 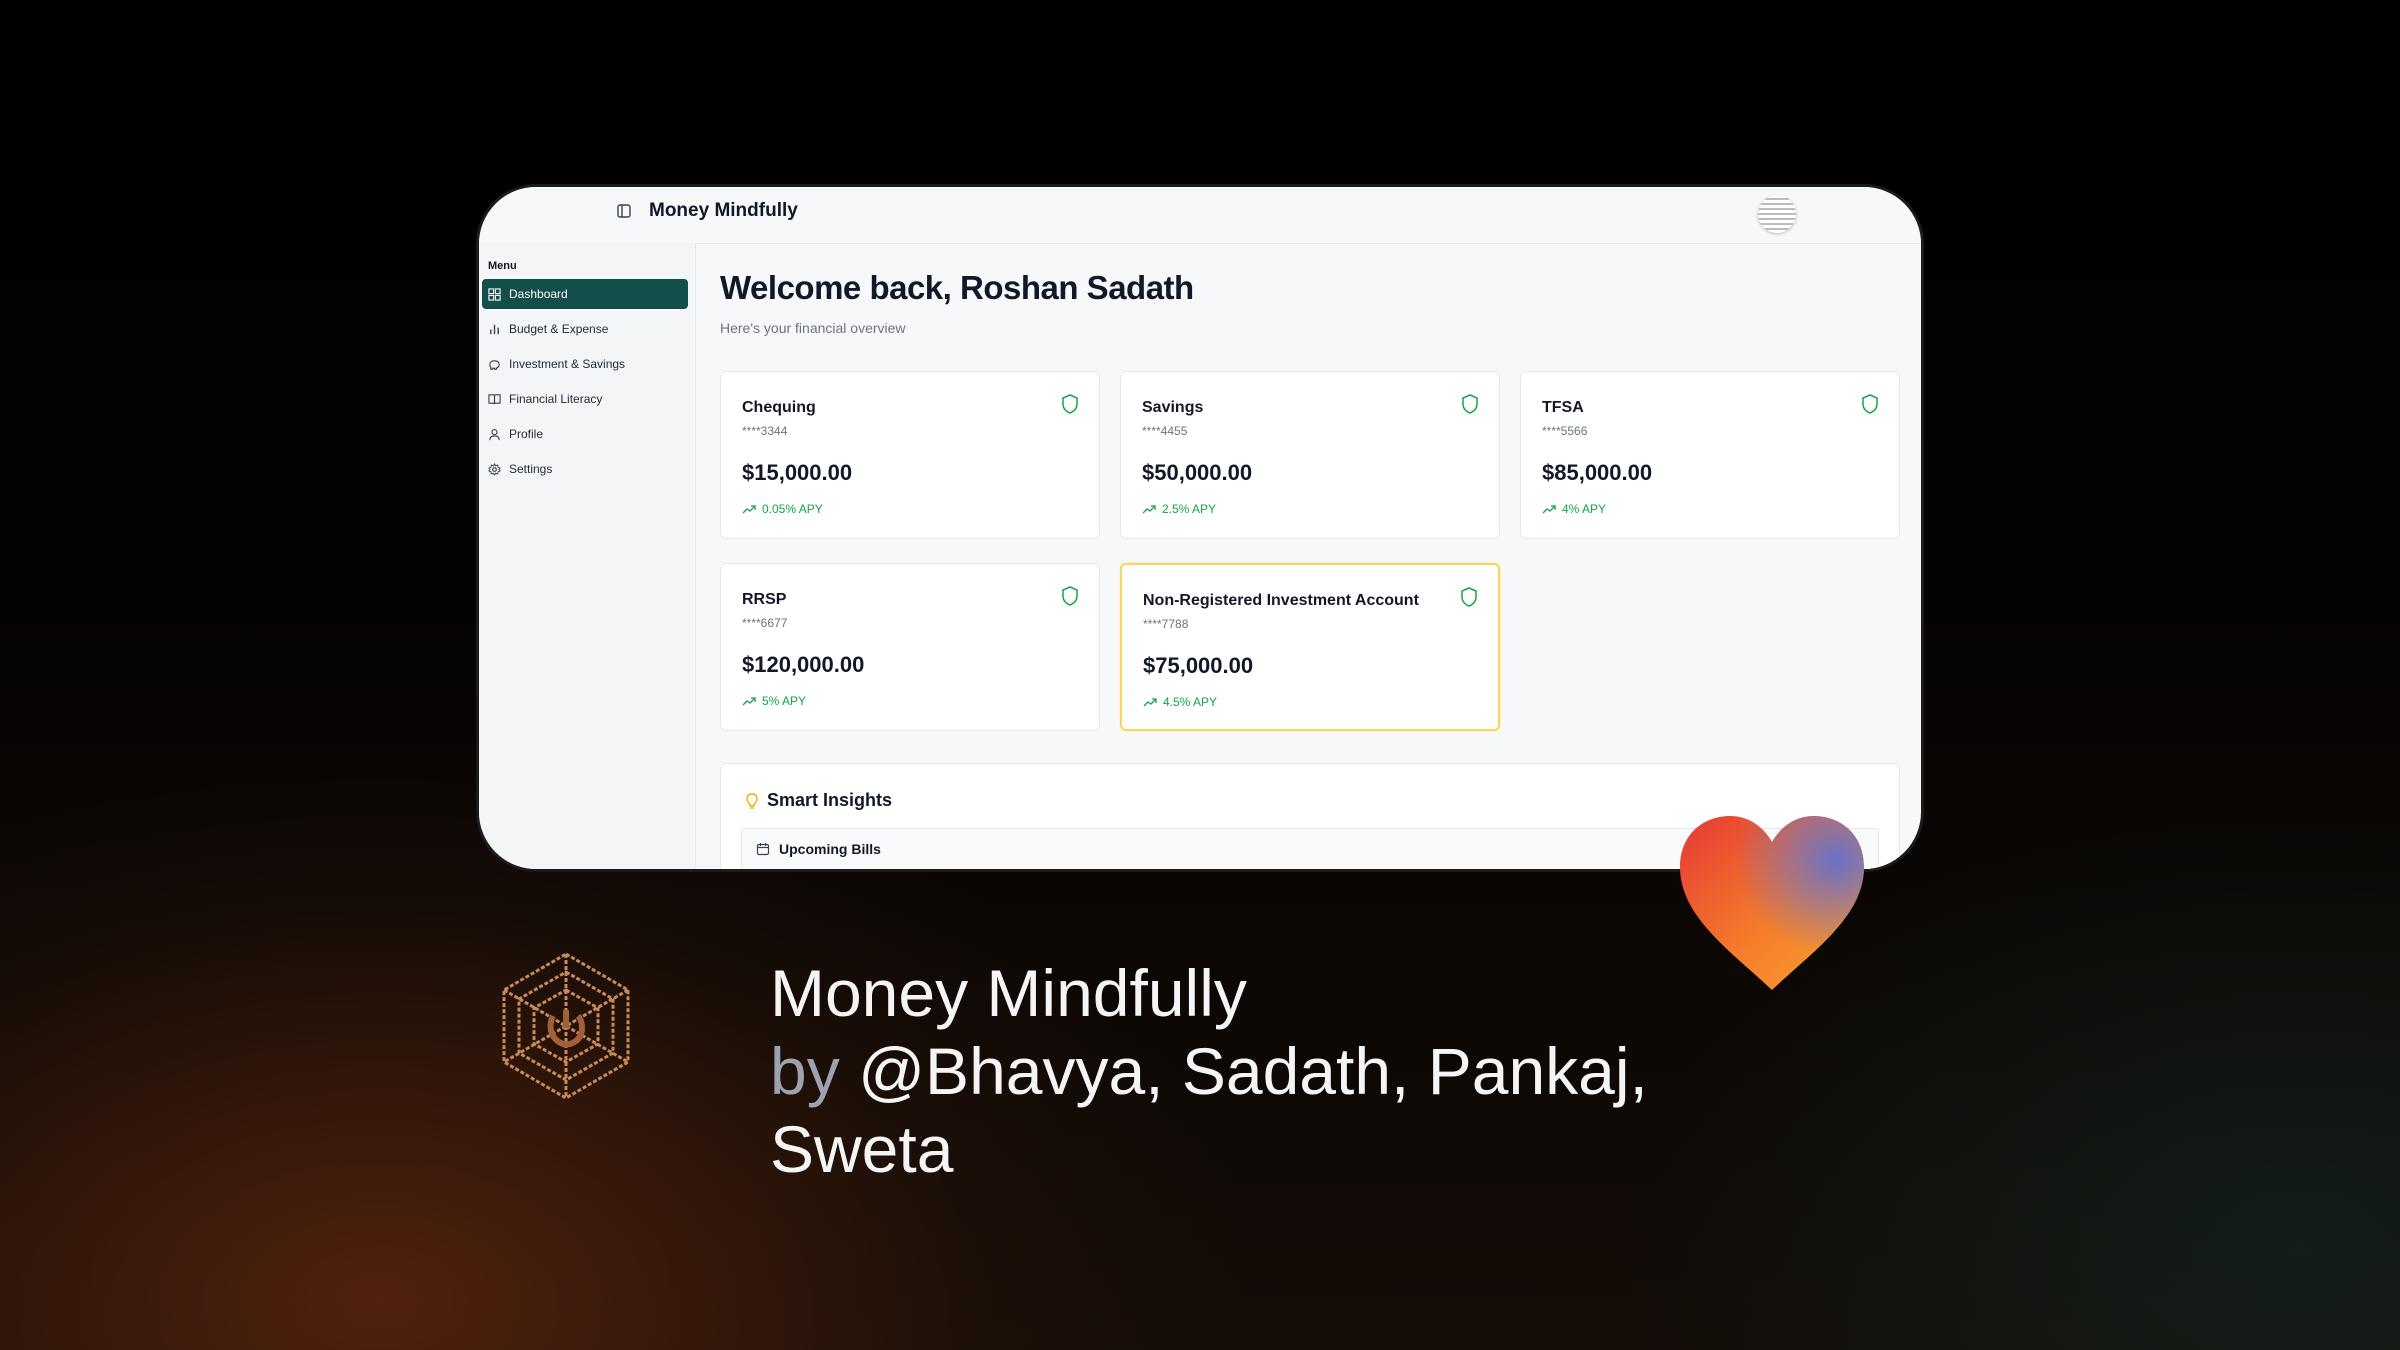 I want to click on account-number: ****7788, so click(x=1166, y=624).